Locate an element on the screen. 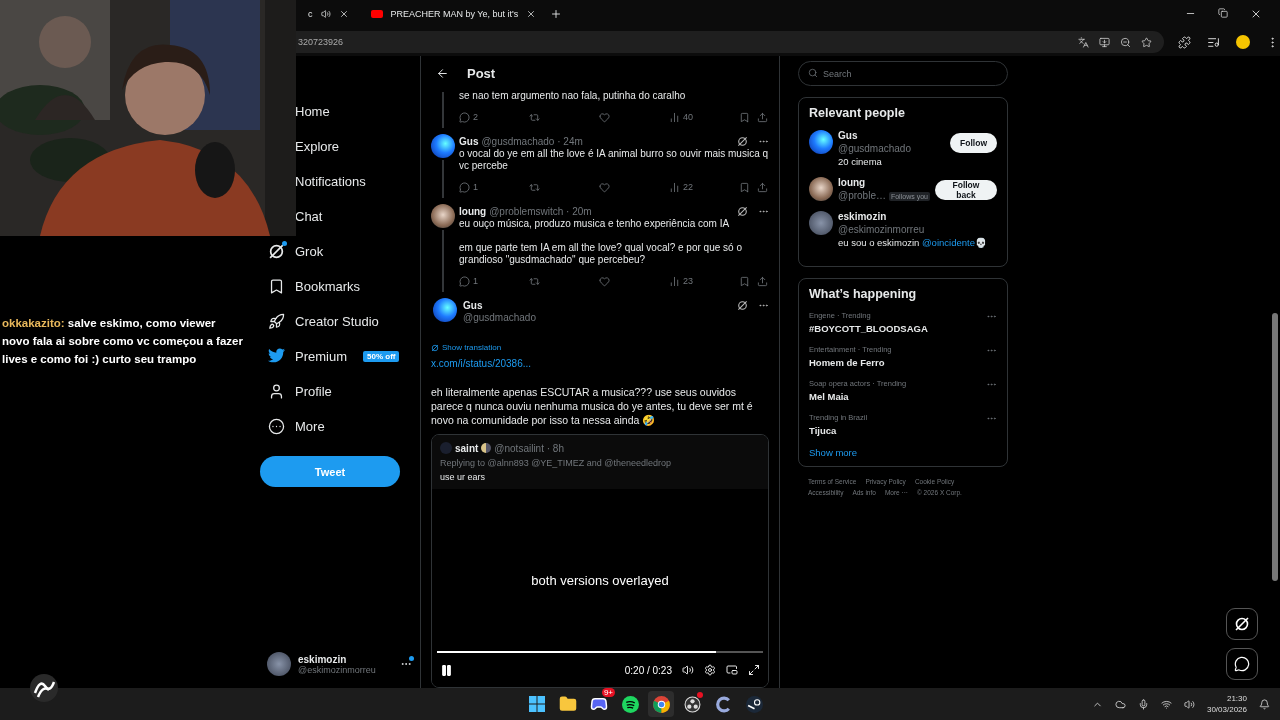 Image resolution: width=1280 pixels, height=720 pixels. nav-item: Creator Studio is located at coordinates (319, 321).